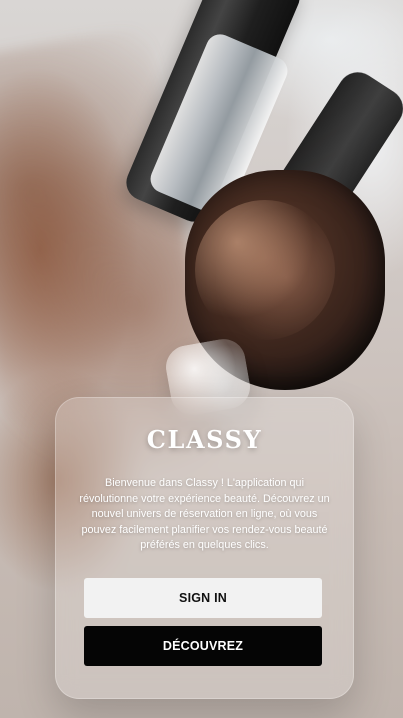 This screenshot has height=718, width=403. I want to click on discover-button: DÉCOUVREZ, so click(203, 646).